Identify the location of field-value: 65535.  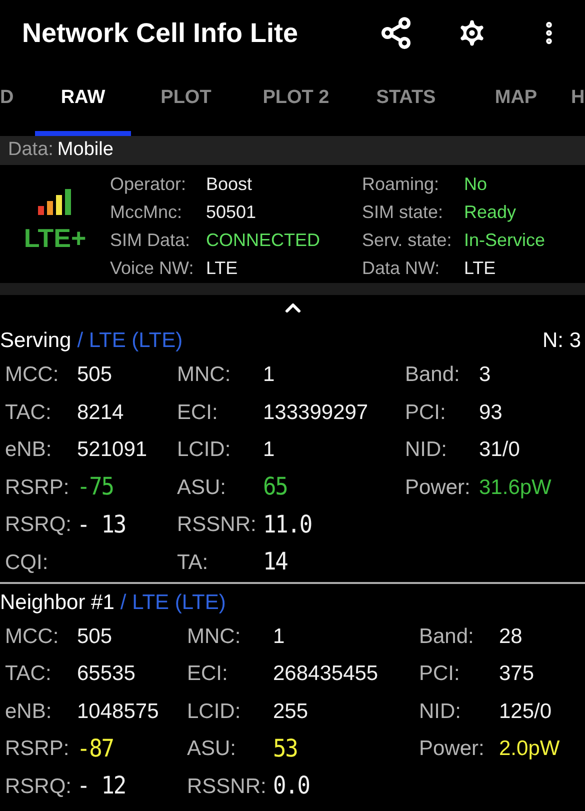
(106, 674).